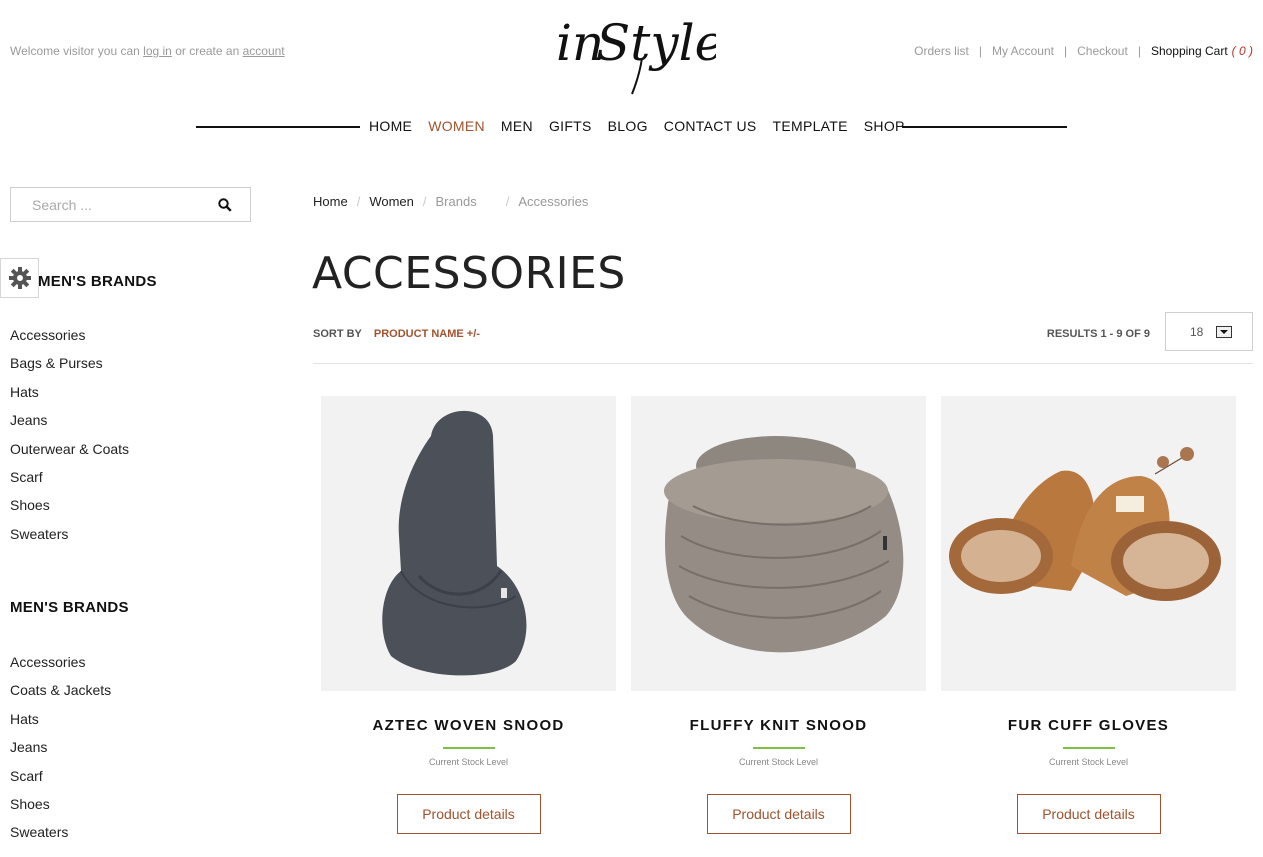  Describe the element at coordinates (656, 43) in the screenshot. I see `svg-text: Style` at that location.